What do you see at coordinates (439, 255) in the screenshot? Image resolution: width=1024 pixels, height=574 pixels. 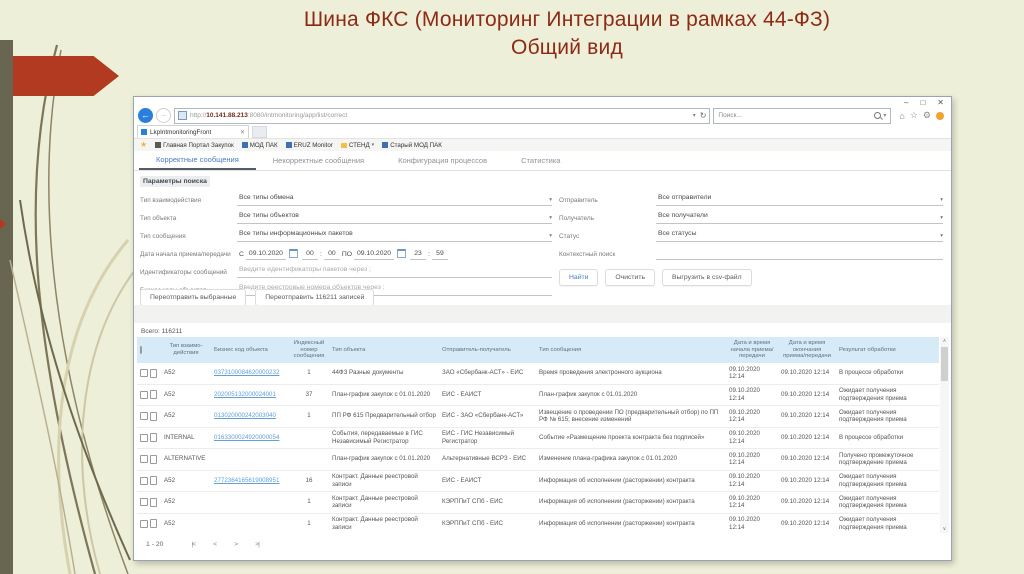 I see `minute-to-input: 59` at bounding box center [439, 255].